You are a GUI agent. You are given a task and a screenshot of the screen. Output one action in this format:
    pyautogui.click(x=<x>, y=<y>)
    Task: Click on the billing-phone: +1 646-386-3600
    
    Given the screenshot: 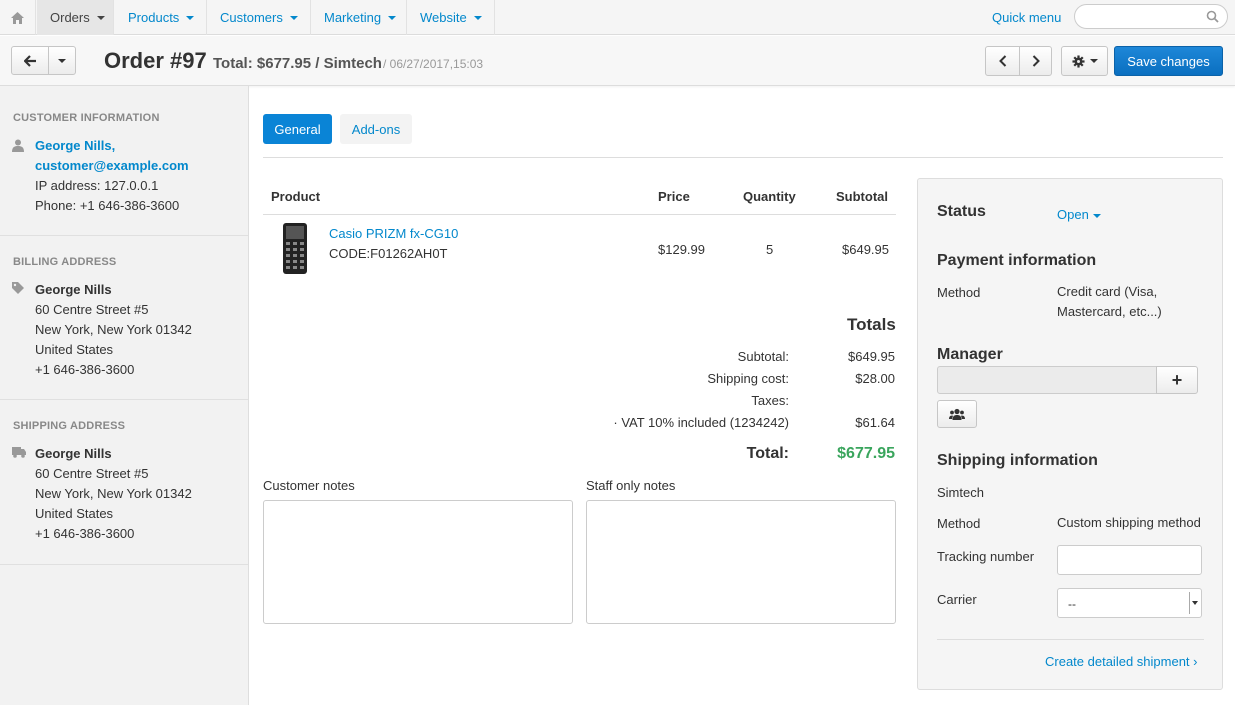 What is the action you would take?
    pyautogui.click(x=85, y=369)
    